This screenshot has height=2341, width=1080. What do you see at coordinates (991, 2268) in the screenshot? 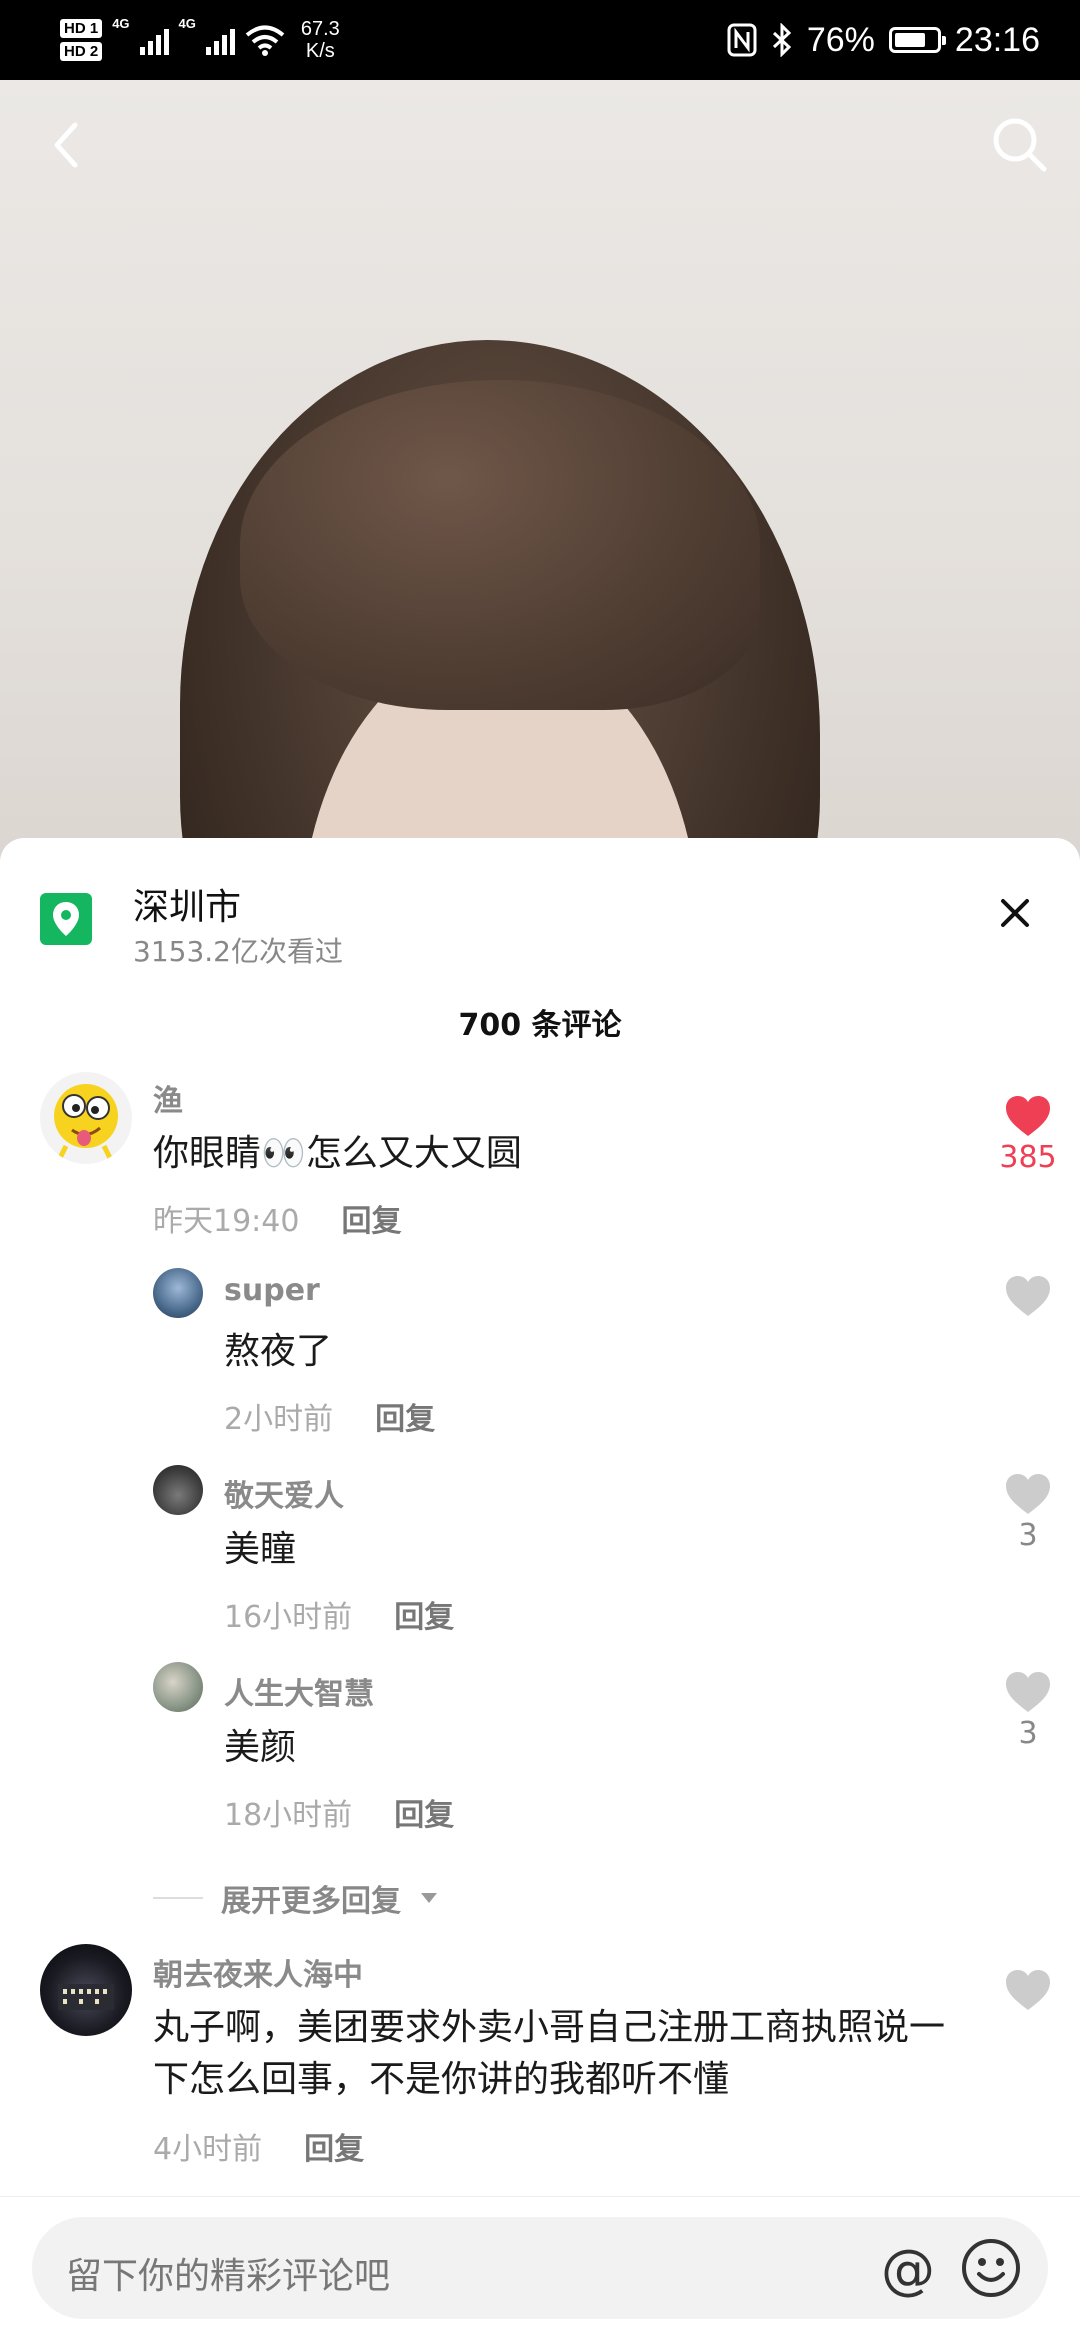
I see `emoji-icon` at bounding box center [991, 2268].